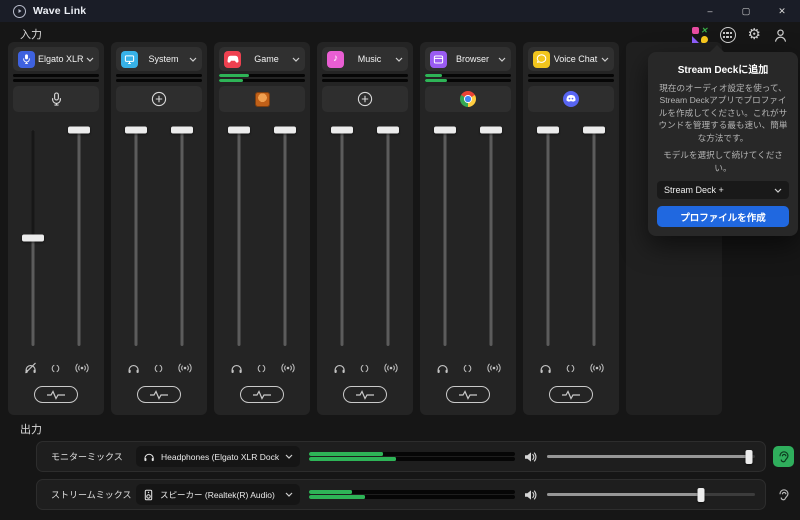  What do you see at coordinates (468, 59) in the screenshot?
I see `channel-source-select: Browser` at bounding box center [468, 59].